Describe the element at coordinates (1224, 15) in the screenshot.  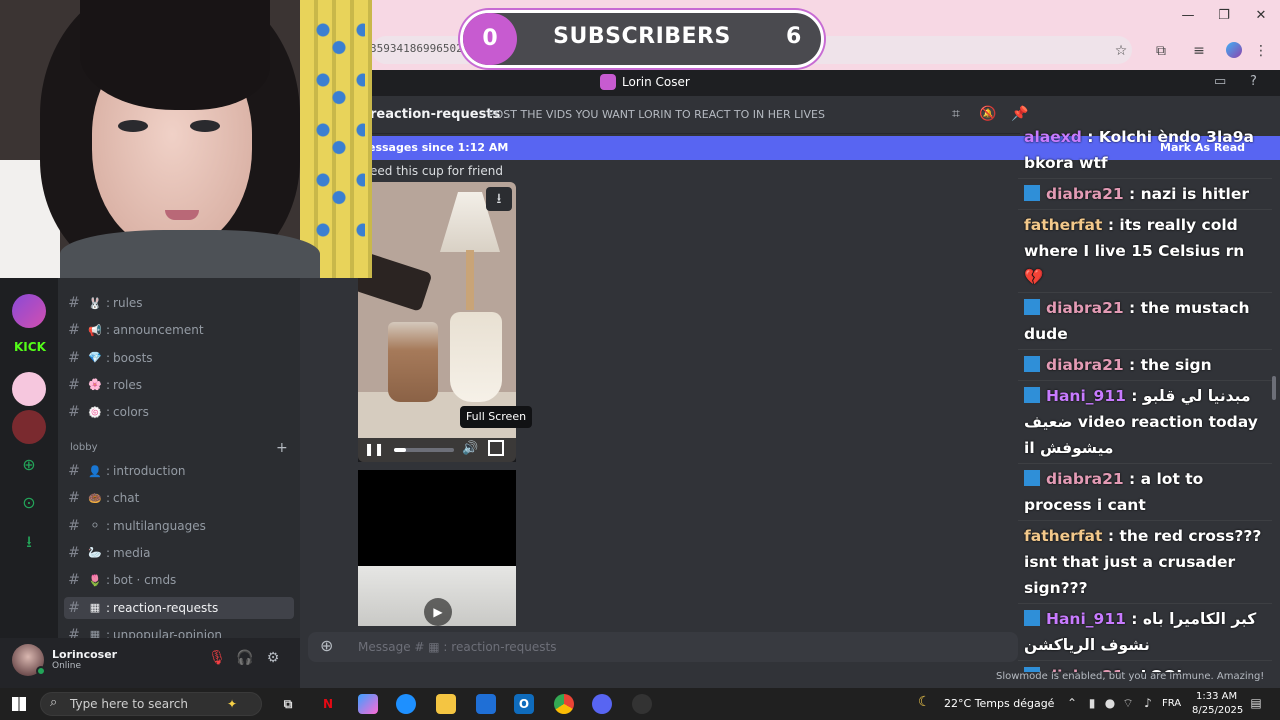
I see `restore-icon: ❐` at that location.